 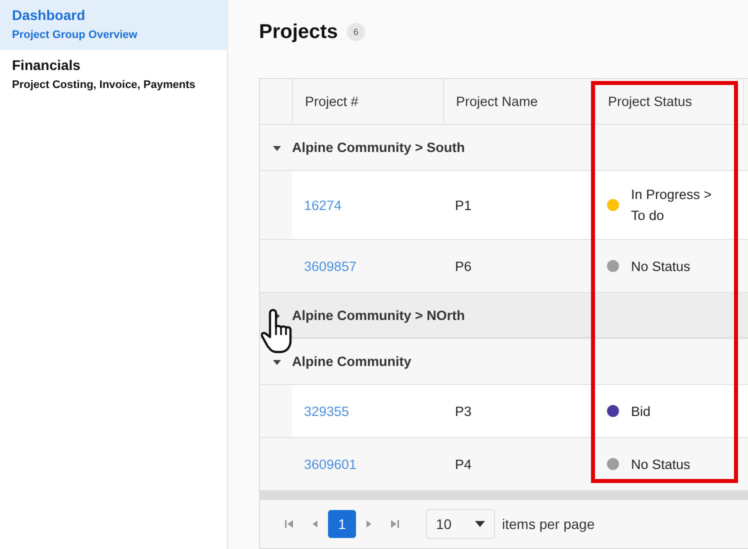 I want to click on project-number-link: 329355, so click(x=367, y=411).